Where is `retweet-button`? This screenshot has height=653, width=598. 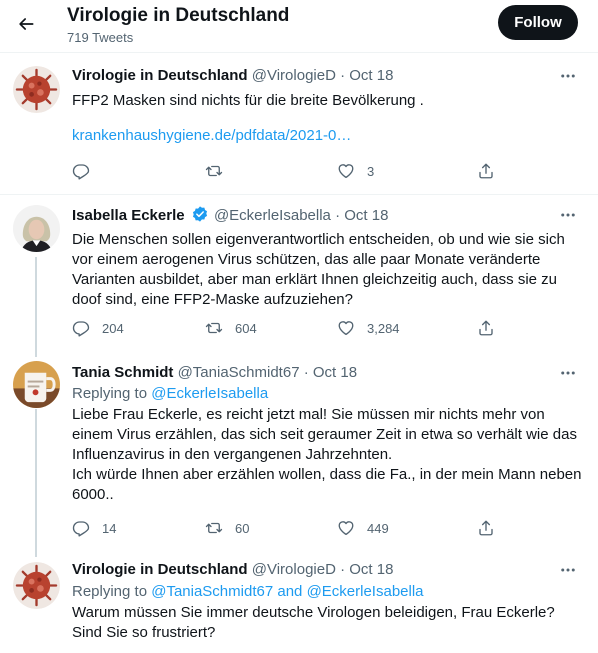
retweet-button is located at coordinates (220, 171).